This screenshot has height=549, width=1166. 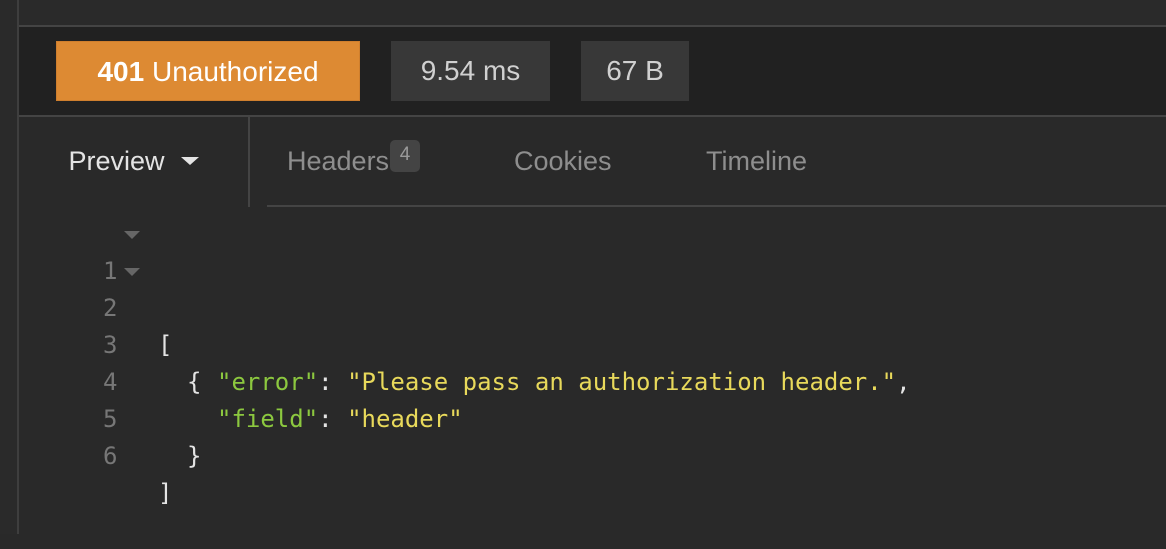 I want to click on line-number: 6, so click(x=110, y=456).